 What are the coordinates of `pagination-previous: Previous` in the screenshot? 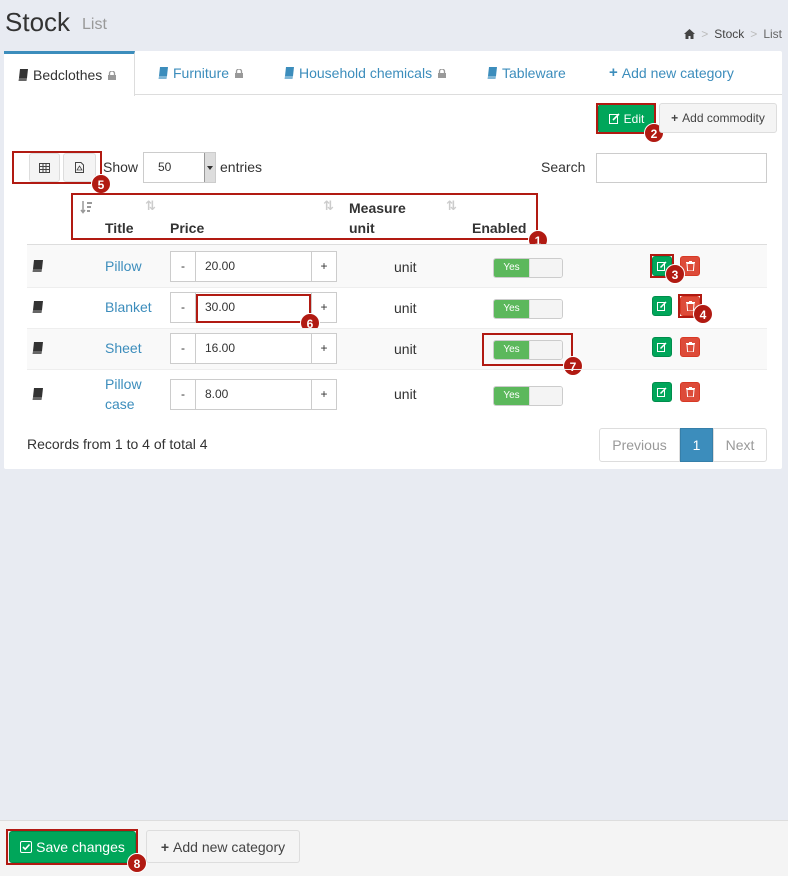 It's located at (639, 445).